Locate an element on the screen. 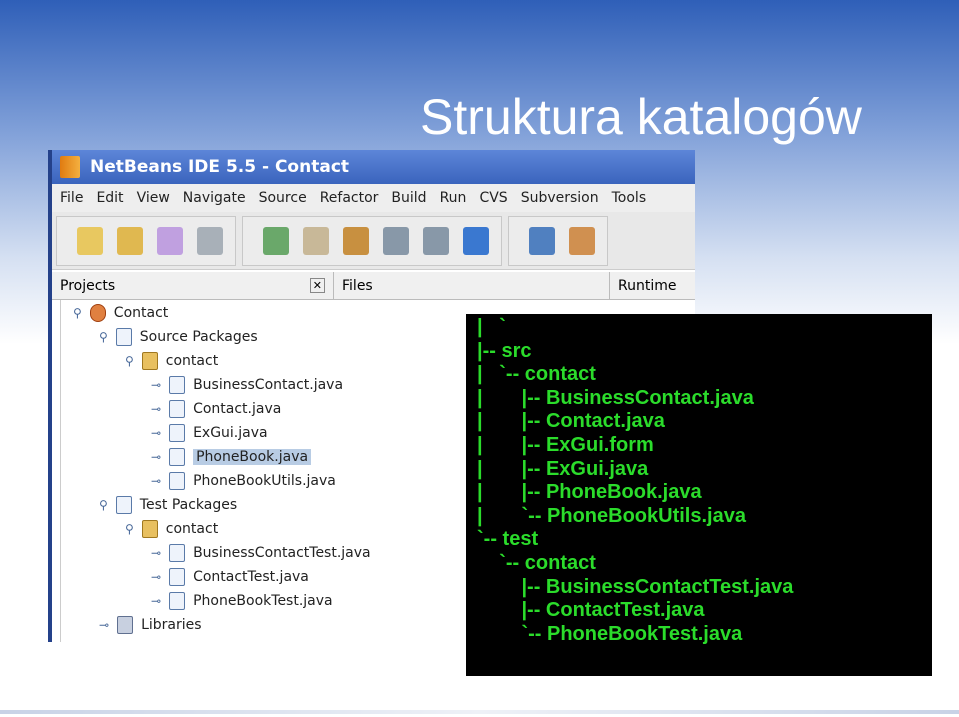  menu-tools: Tools is located at coordinates (629, 198).